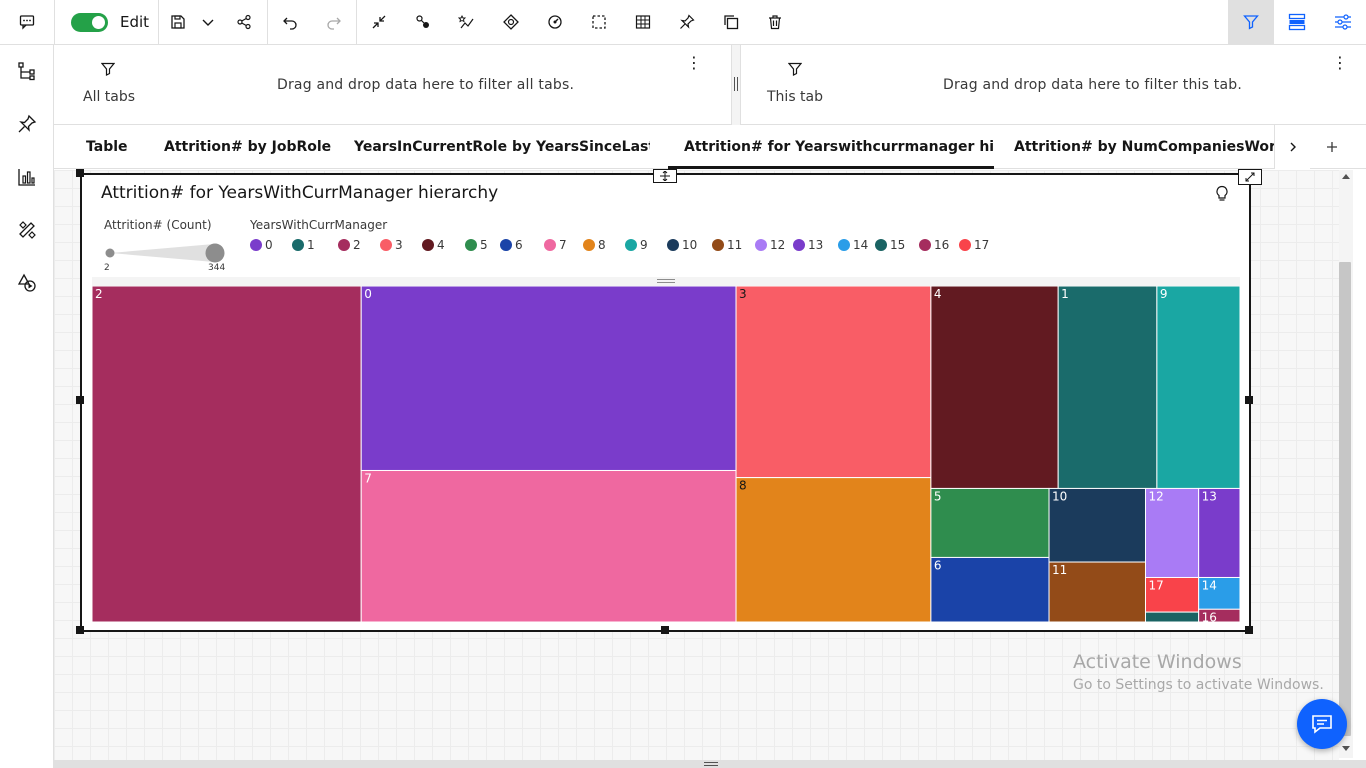  I want to click on expand-icon, so click(1250, 177).